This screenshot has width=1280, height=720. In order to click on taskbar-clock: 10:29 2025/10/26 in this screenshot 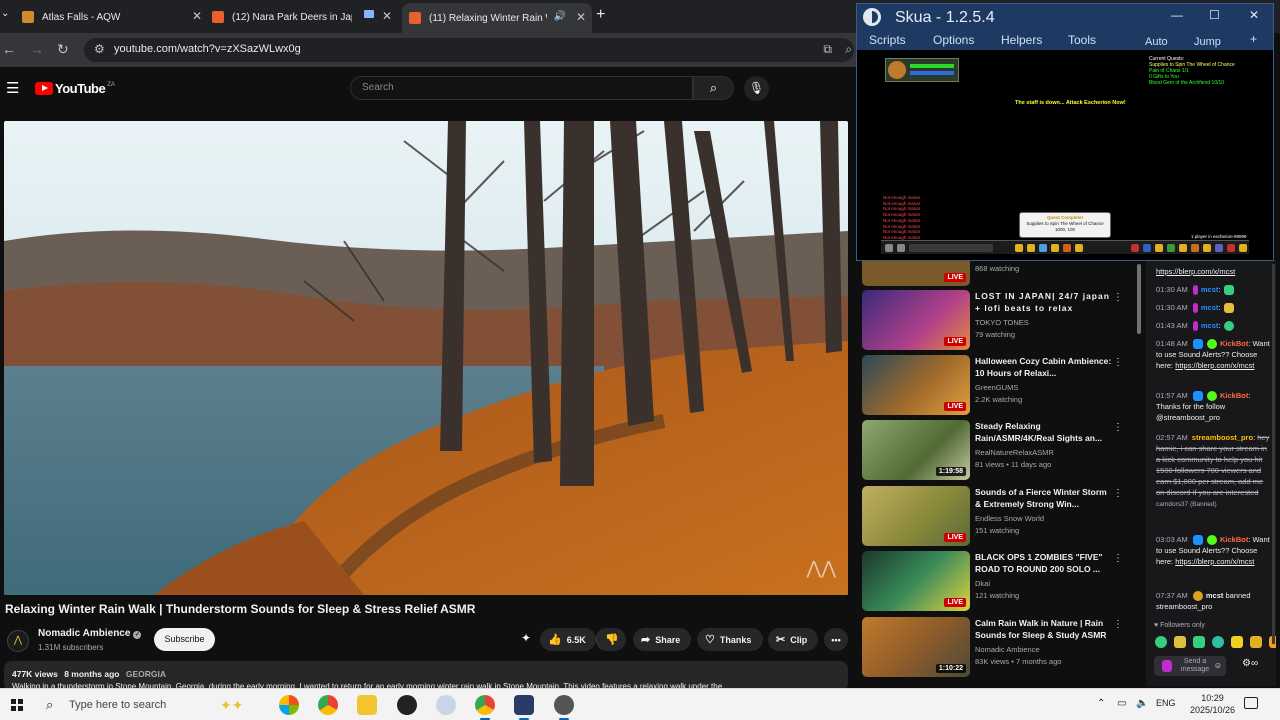, I will do `click(1212, 704)`.